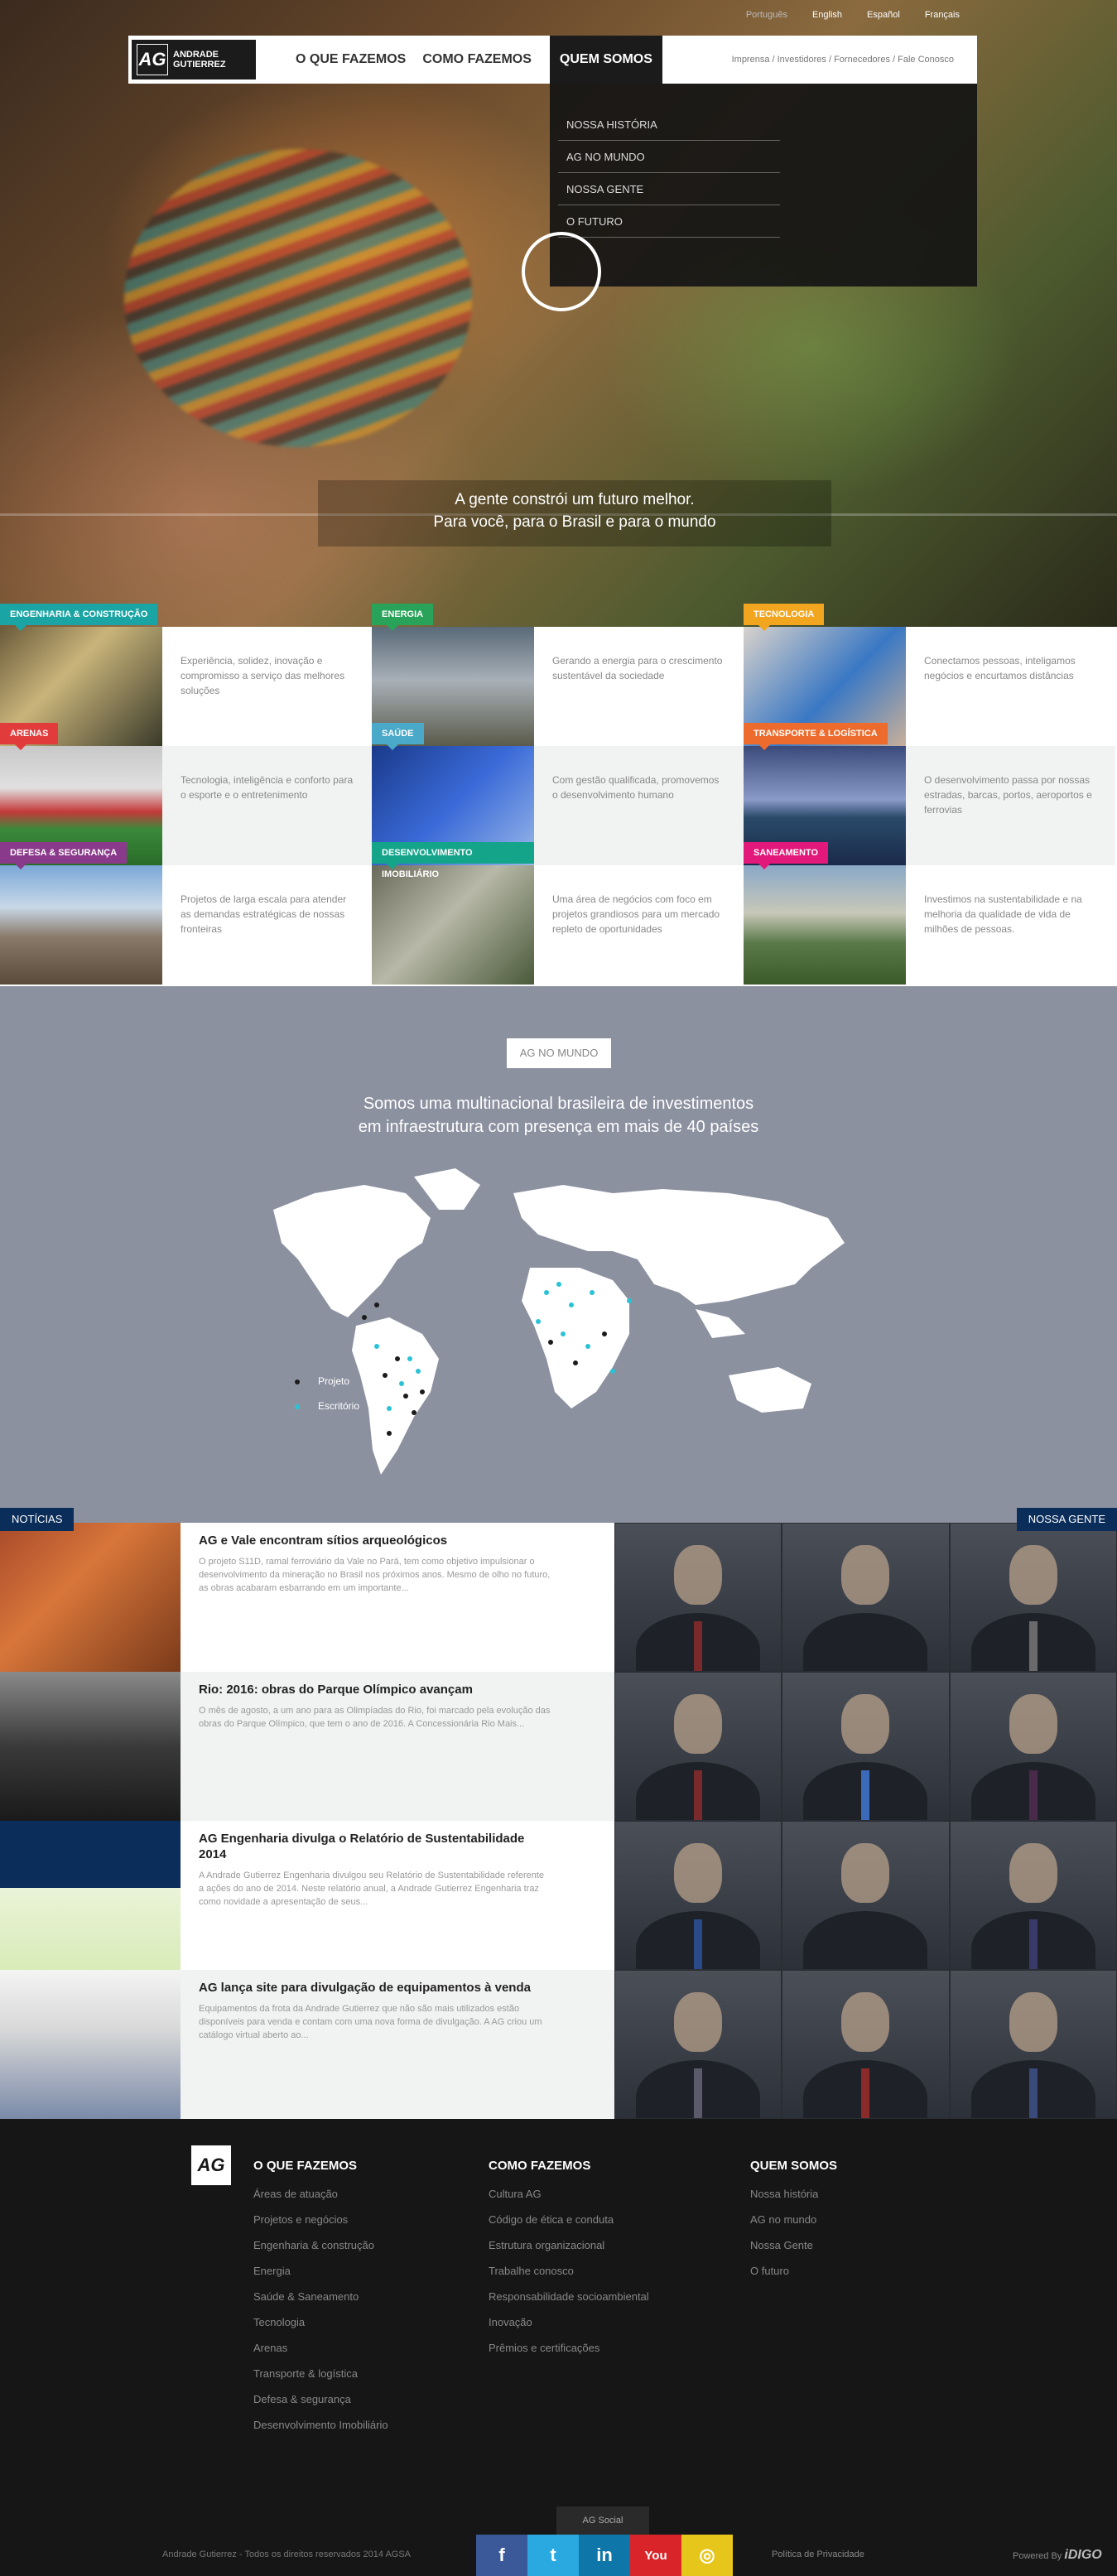  What do you see at coordinates (655, 2555) in the screenshot?
I see `youtube-icon: You` at bounding box center [655, 2555].